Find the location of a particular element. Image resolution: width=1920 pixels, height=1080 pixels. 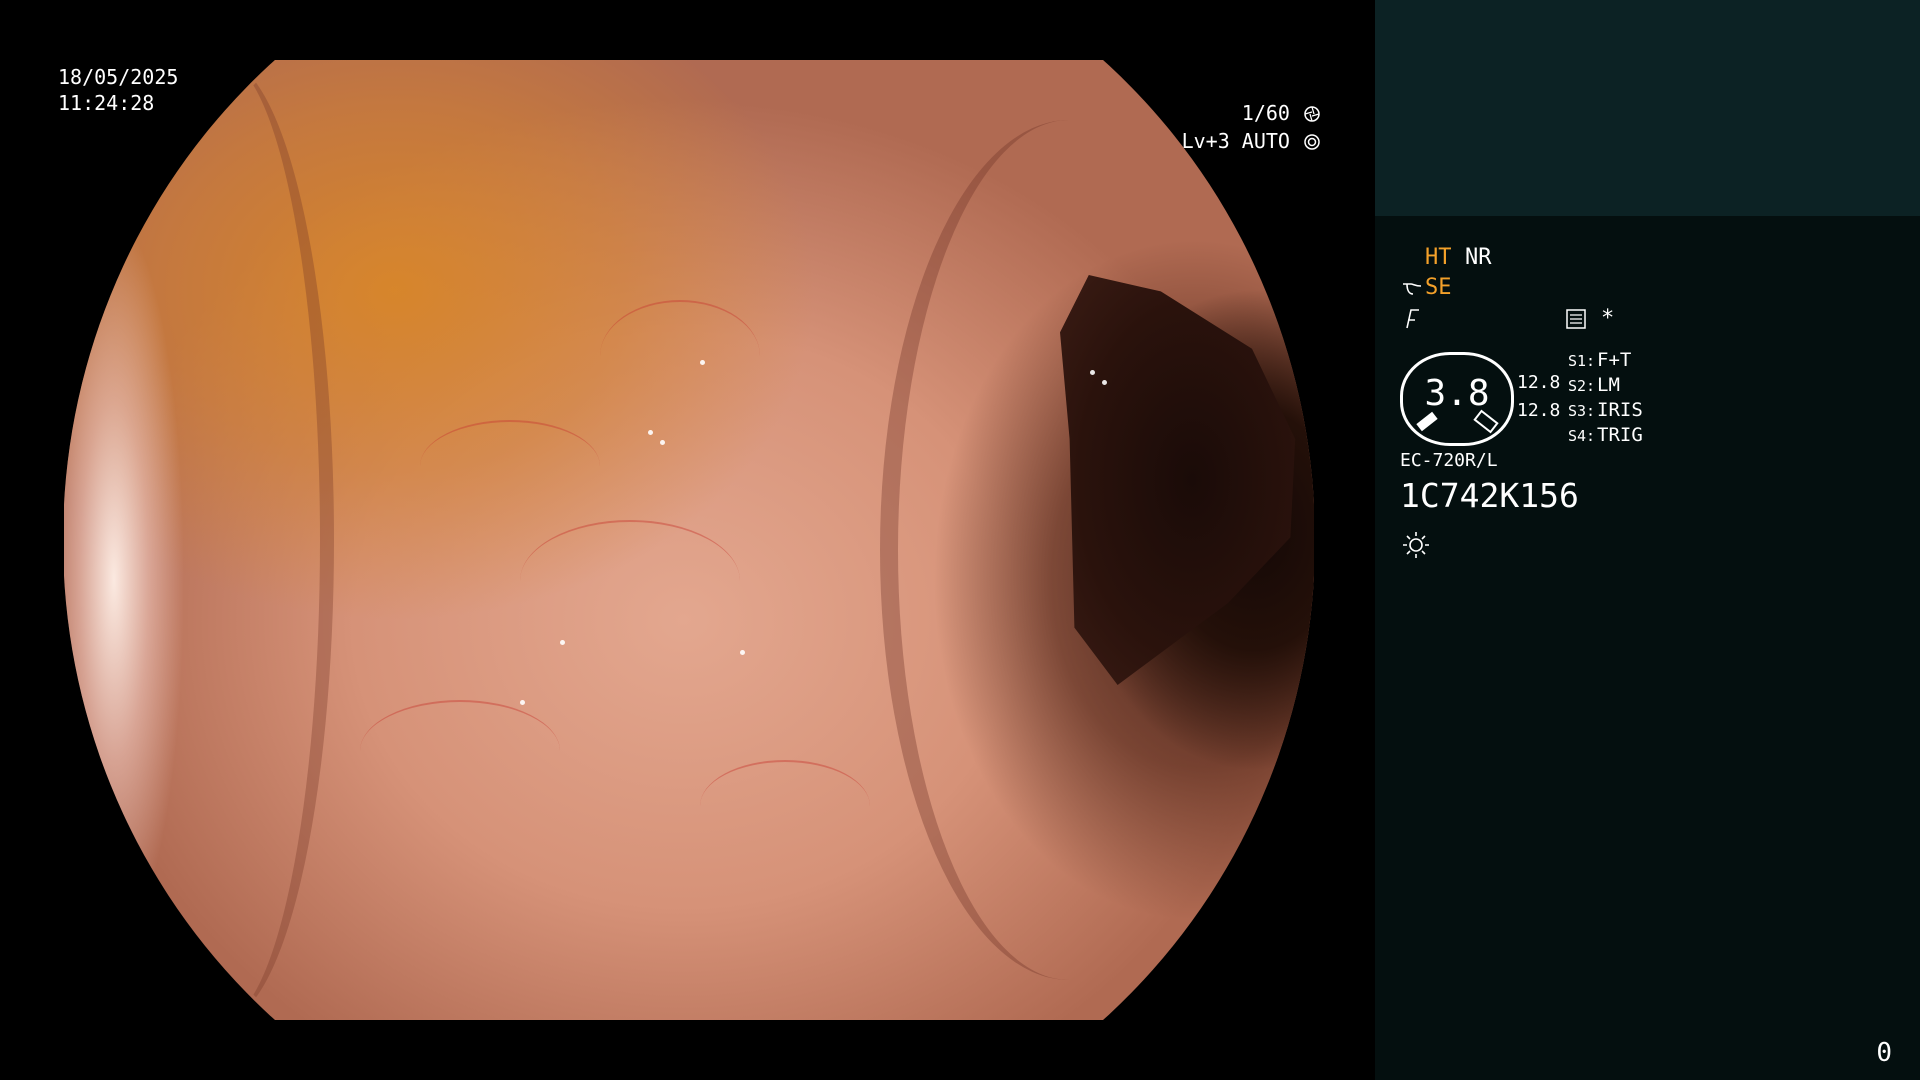

switch-key: S4: is located at coordinates (1582, 436).